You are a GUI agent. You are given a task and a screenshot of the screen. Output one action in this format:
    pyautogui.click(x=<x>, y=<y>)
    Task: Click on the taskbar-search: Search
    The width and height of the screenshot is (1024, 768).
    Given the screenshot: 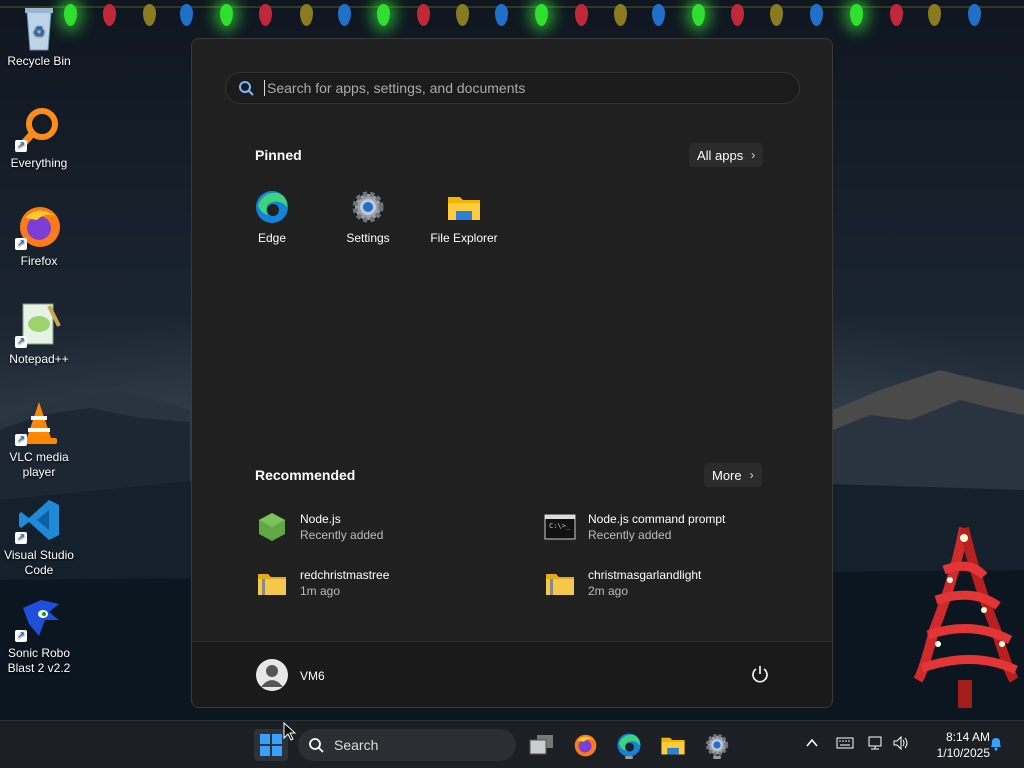 What is the action you would take?
    pyautogui.click(x=407, y=745)
    